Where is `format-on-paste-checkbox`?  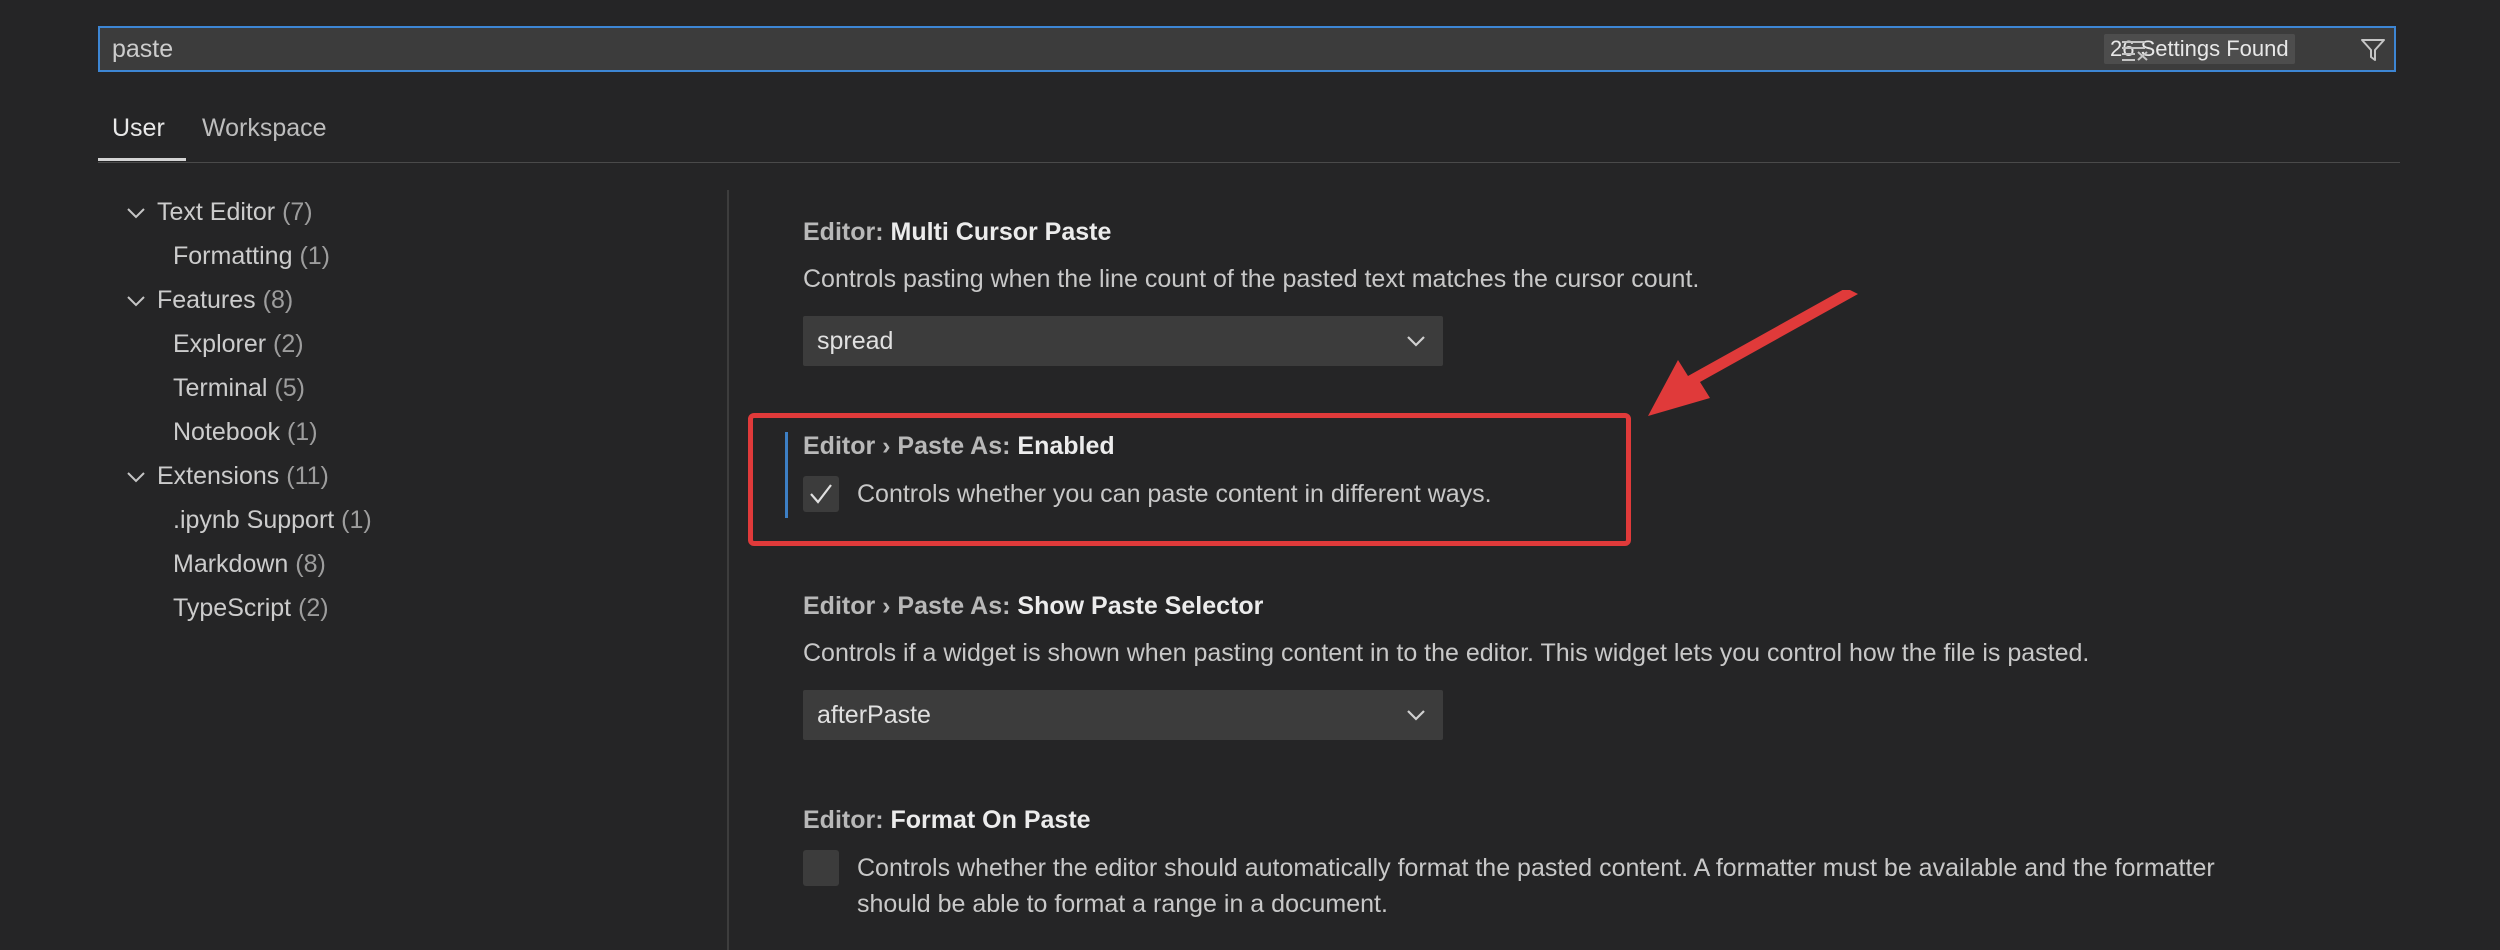
format-on-paste-checkbox is located at coordinates (821, 868).